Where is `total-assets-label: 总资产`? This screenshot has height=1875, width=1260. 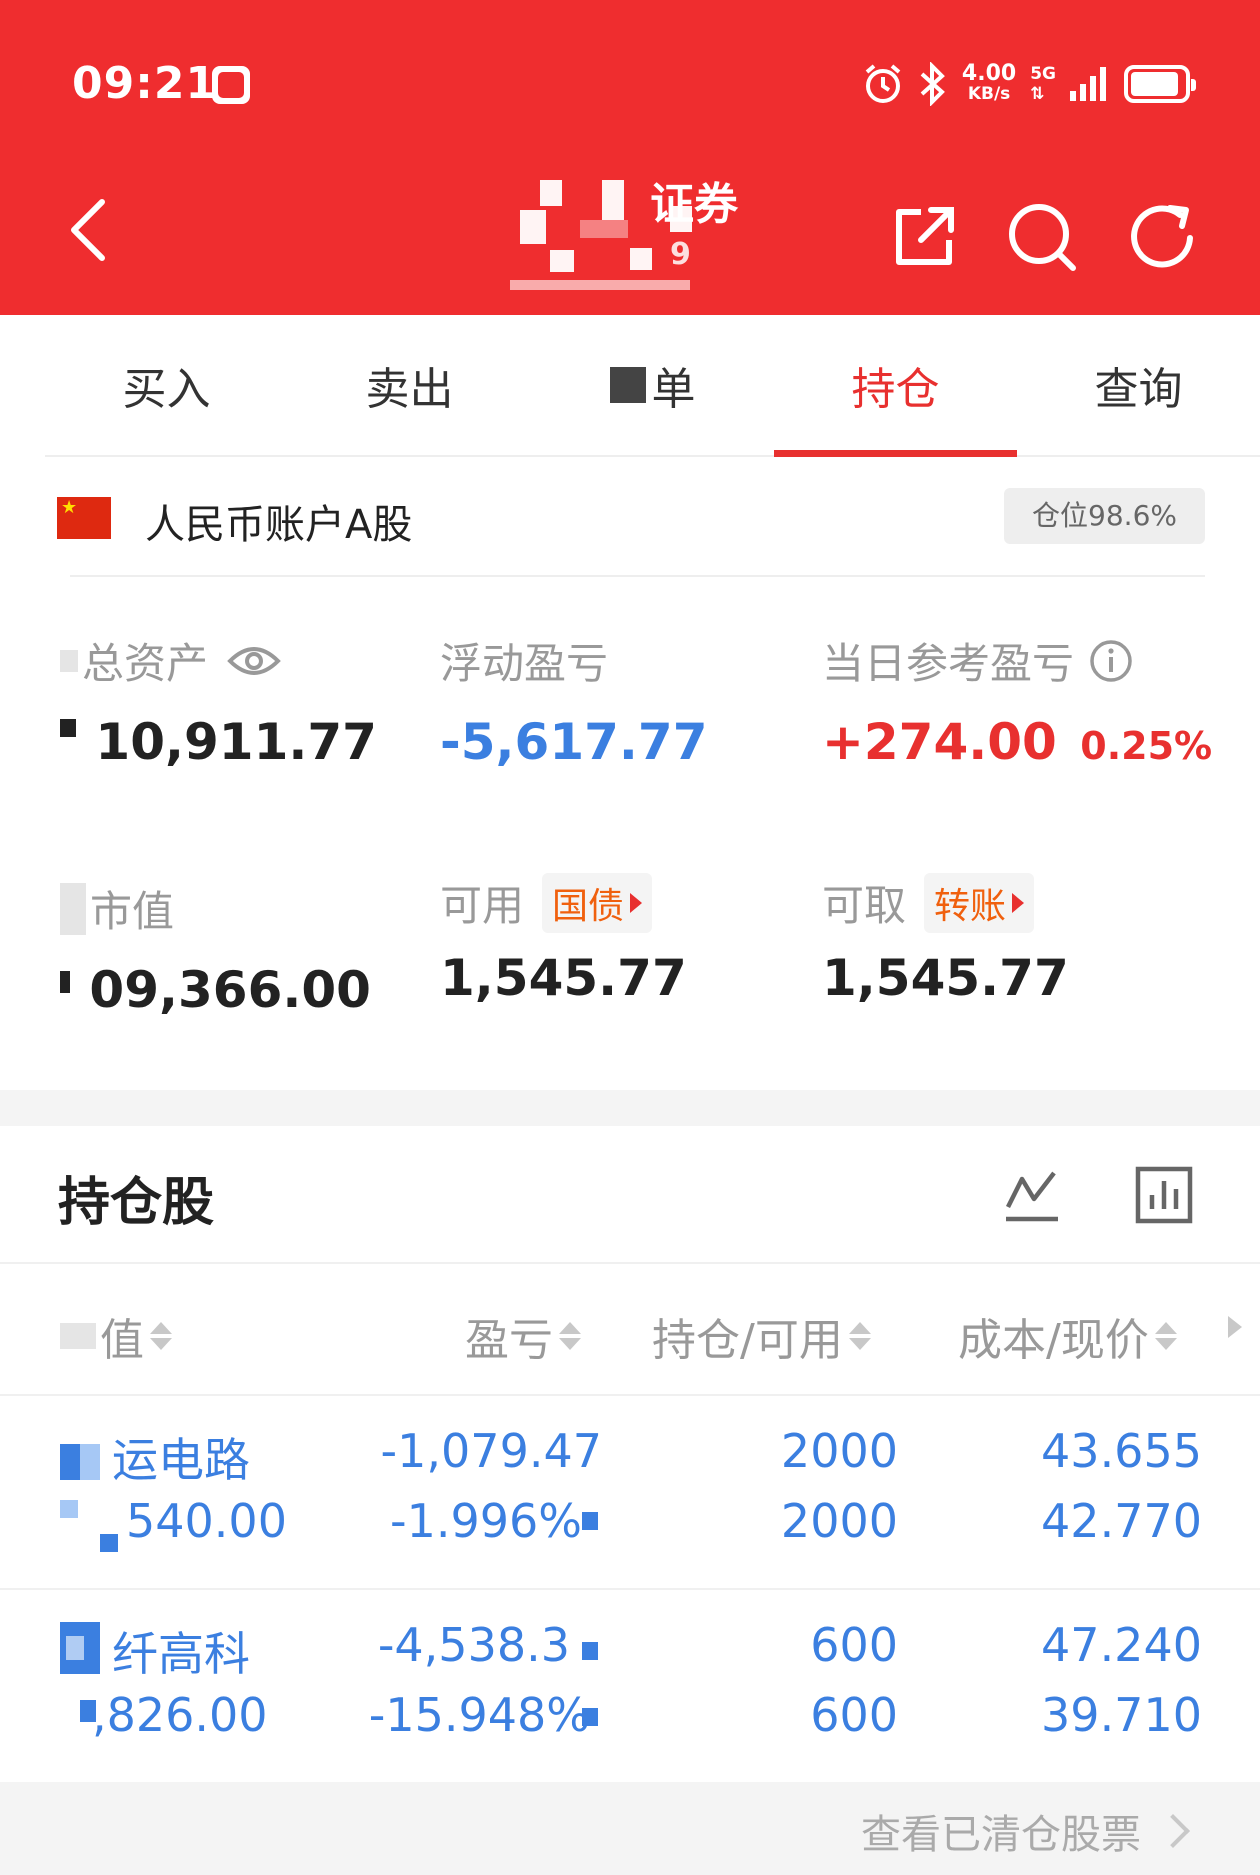
total-assets-label: 总资产 is located at coordinates (145, 663).